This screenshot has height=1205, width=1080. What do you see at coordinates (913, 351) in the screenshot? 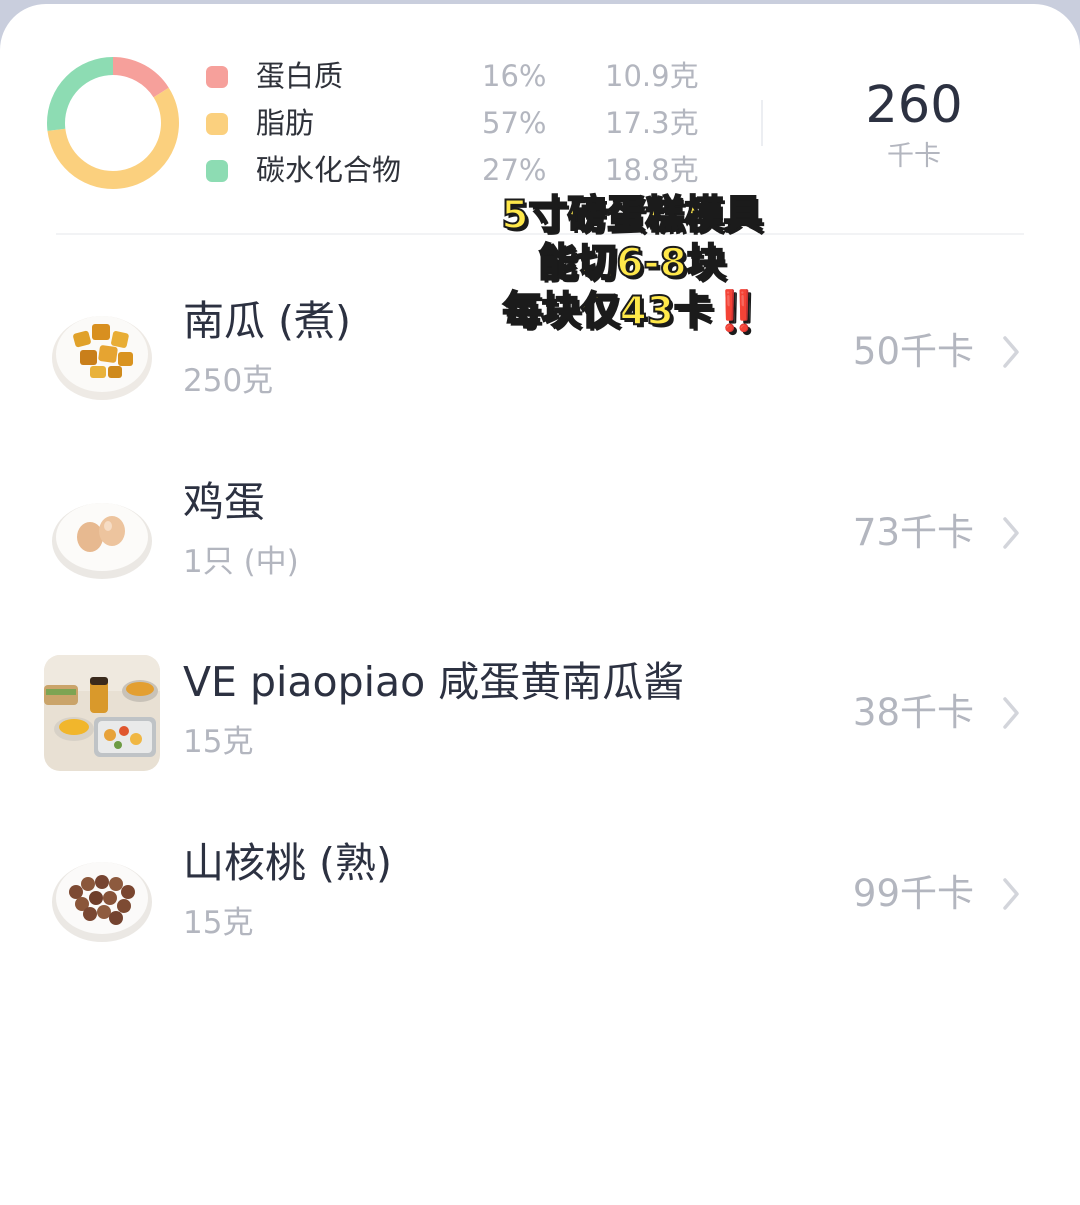
I see `food-calories: 50千卡` at bounding box center [913, 351].